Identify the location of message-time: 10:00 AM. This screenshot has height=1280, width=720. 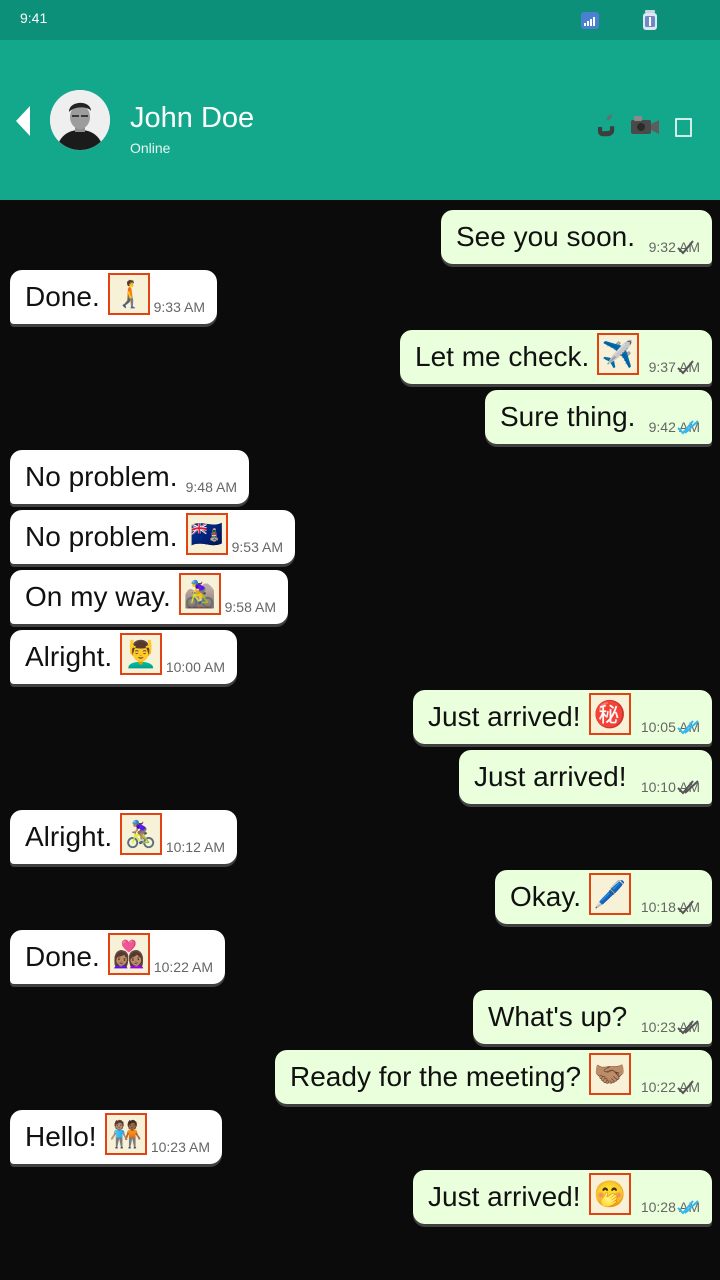
(195, 667).